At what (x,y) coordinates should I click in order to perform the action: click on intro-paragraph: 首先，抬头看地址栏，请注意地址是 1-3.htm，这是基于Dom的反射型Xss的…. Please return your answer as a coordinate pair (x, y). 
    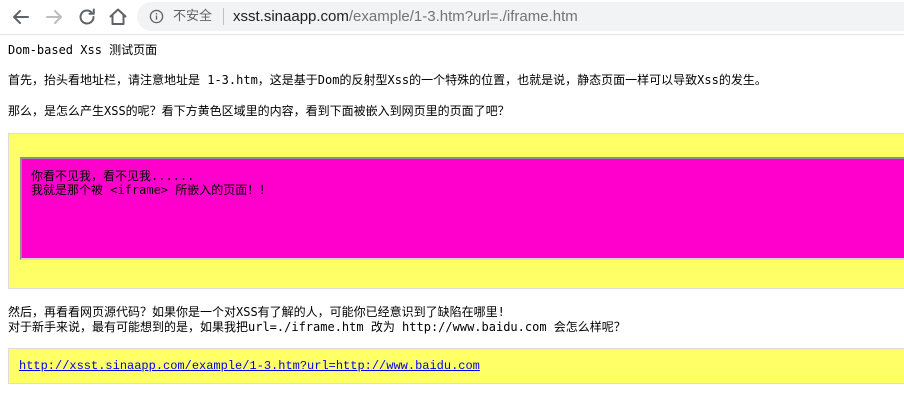
    Looking at the image, I should click on (387, 80).